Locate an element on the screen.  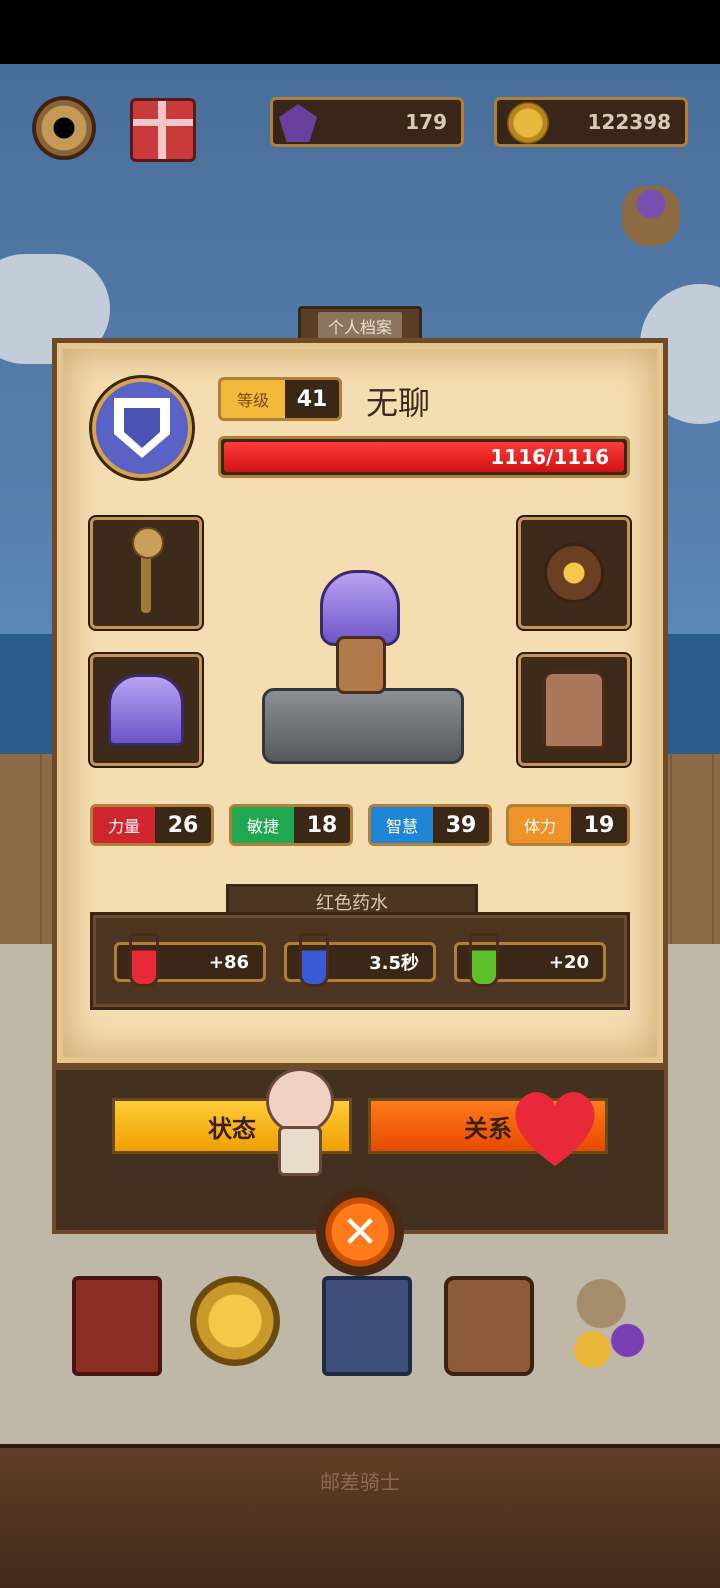
potion-effect-heal: +86 is located at coordinates (190, 960).